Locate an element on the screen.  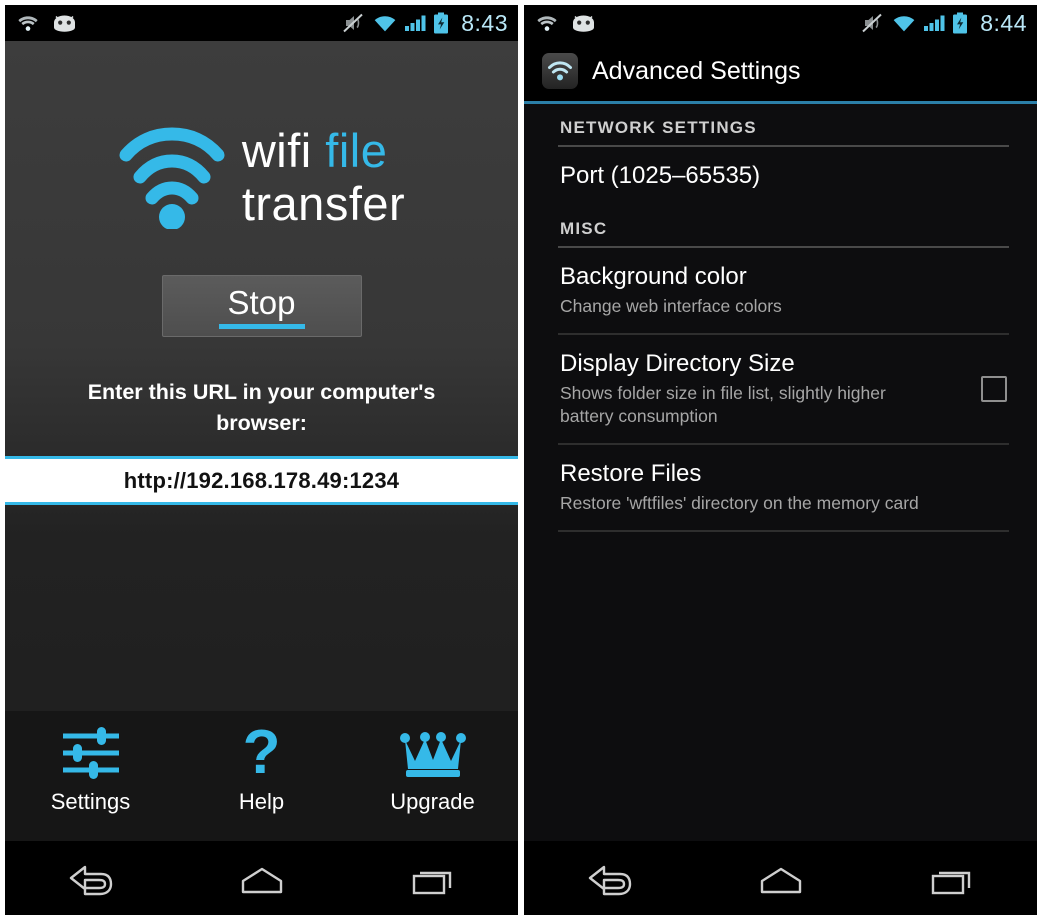
logo-first-line: wifi file is located at coordinates (323, 150).